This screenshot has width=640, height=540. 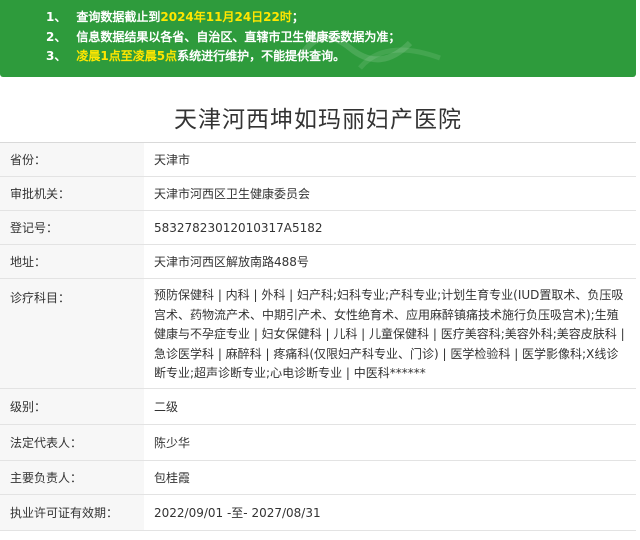 I want to click on row-label: 主要负责人：, so click(x=72, y=477).